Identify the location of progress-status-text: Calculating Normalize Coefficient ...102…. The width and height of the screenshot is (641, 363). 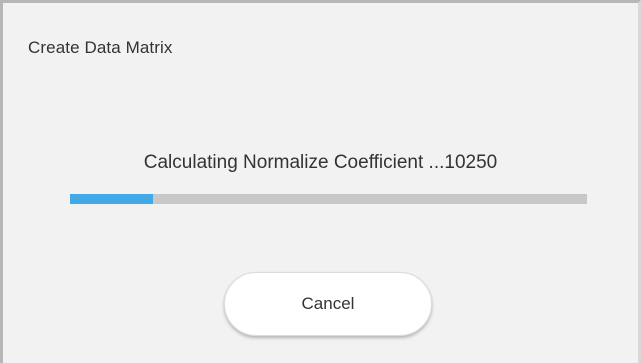
(320, 162).